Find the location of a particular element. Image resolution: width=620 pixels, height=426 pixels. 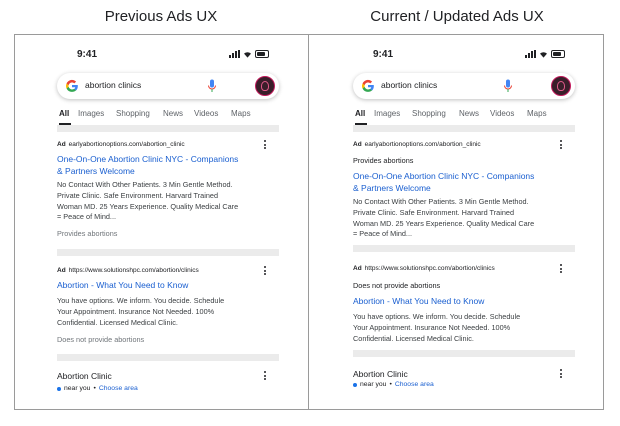

status-bar: 9:41 is located at coordinates (173, 55).